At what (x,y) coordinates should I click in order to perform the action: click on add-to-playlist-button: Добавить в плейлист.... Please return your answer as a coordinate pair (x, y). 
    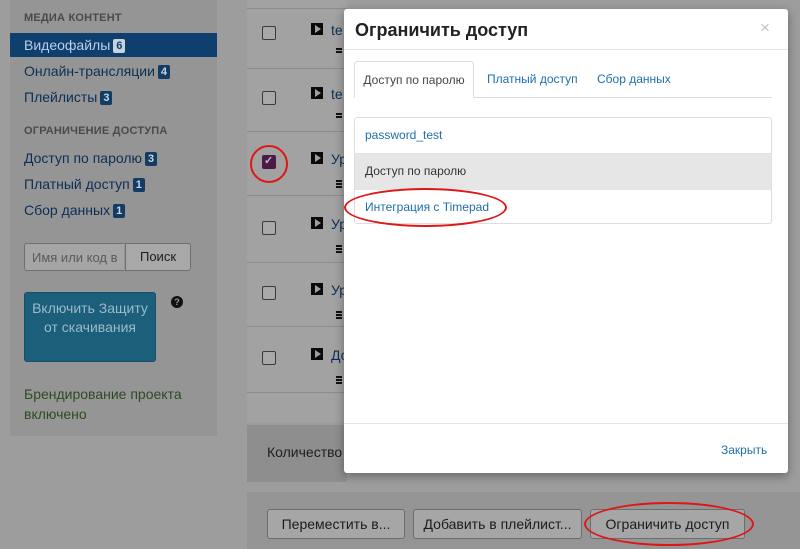
    Looking at the image, I should click on (497, 524).